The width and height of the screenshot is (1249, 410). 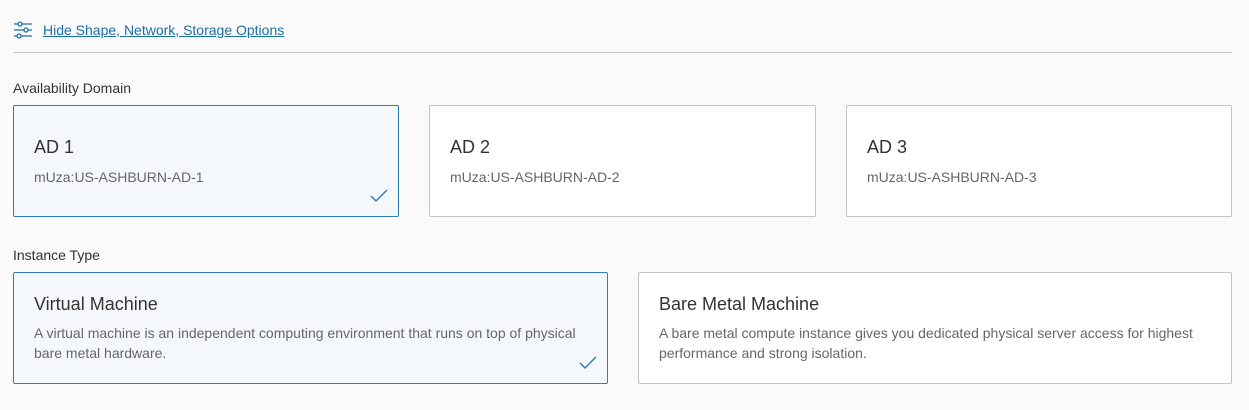 What do you see at coordinates (1039, 161) in the screenshot?
I see `ad-option-3: AD 3 mUza:US-ASHBURN-AD-3` at bounding box center [1039, 161].